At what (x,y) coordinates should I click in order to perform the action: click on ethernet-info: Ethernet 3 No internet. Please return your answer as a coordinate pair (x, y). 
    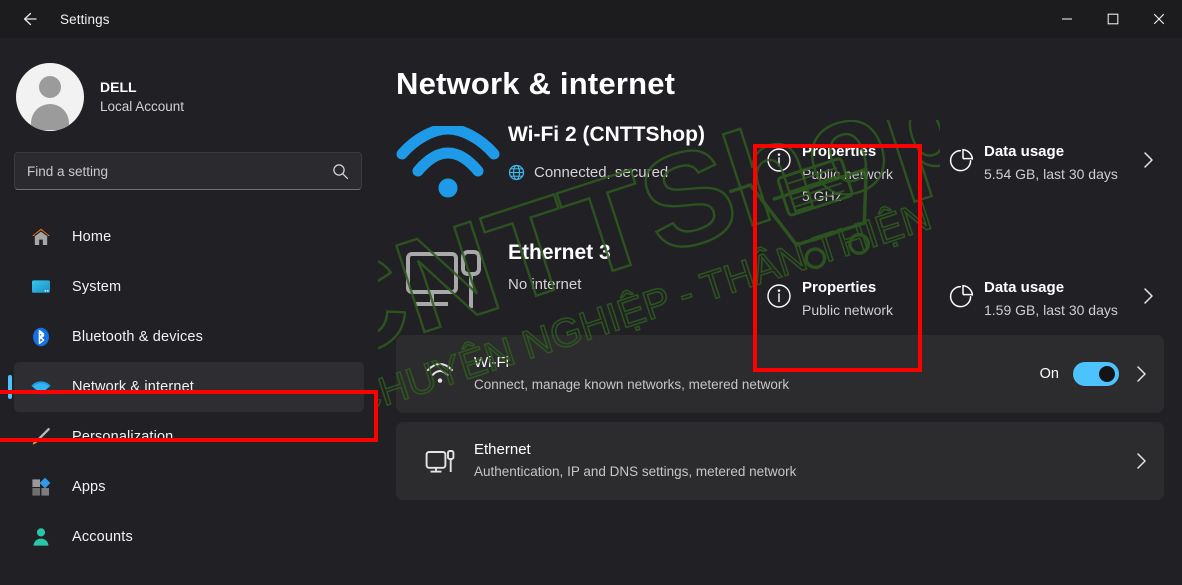
    Looking at the image, I should click on (559, 265).